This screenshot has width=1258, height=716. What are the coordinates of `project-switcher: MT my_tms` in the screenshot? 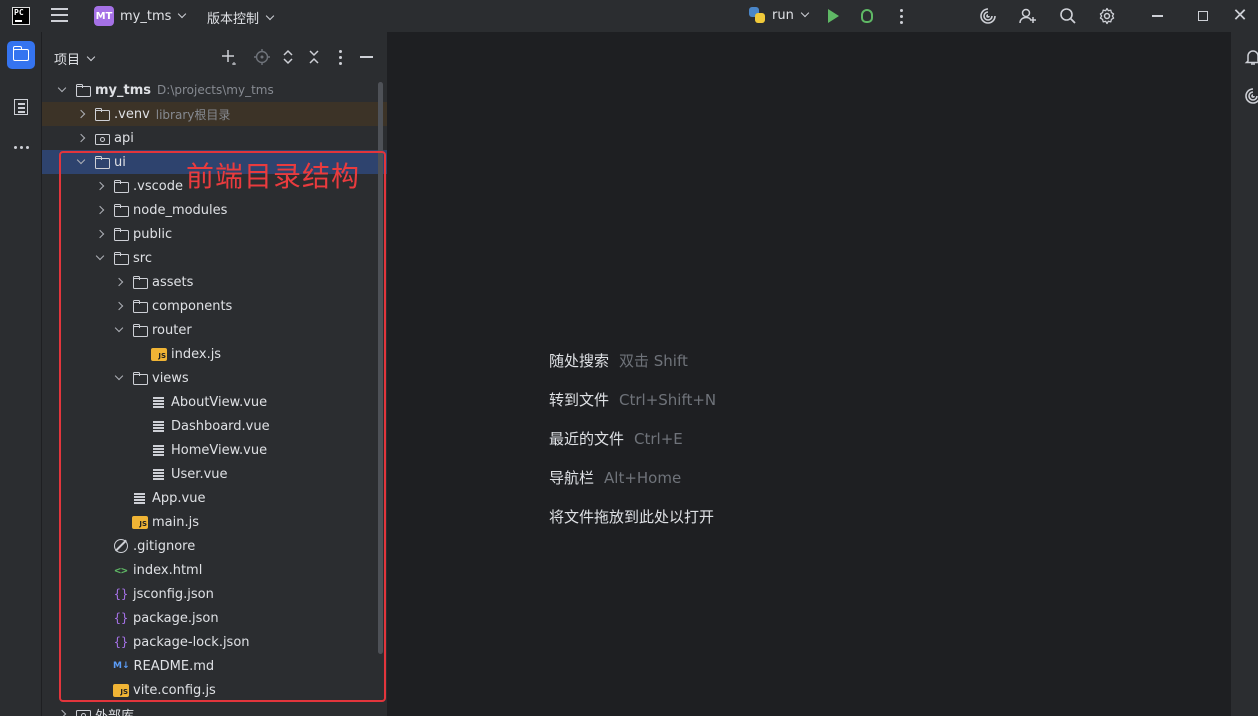 It's located at (140, 16).